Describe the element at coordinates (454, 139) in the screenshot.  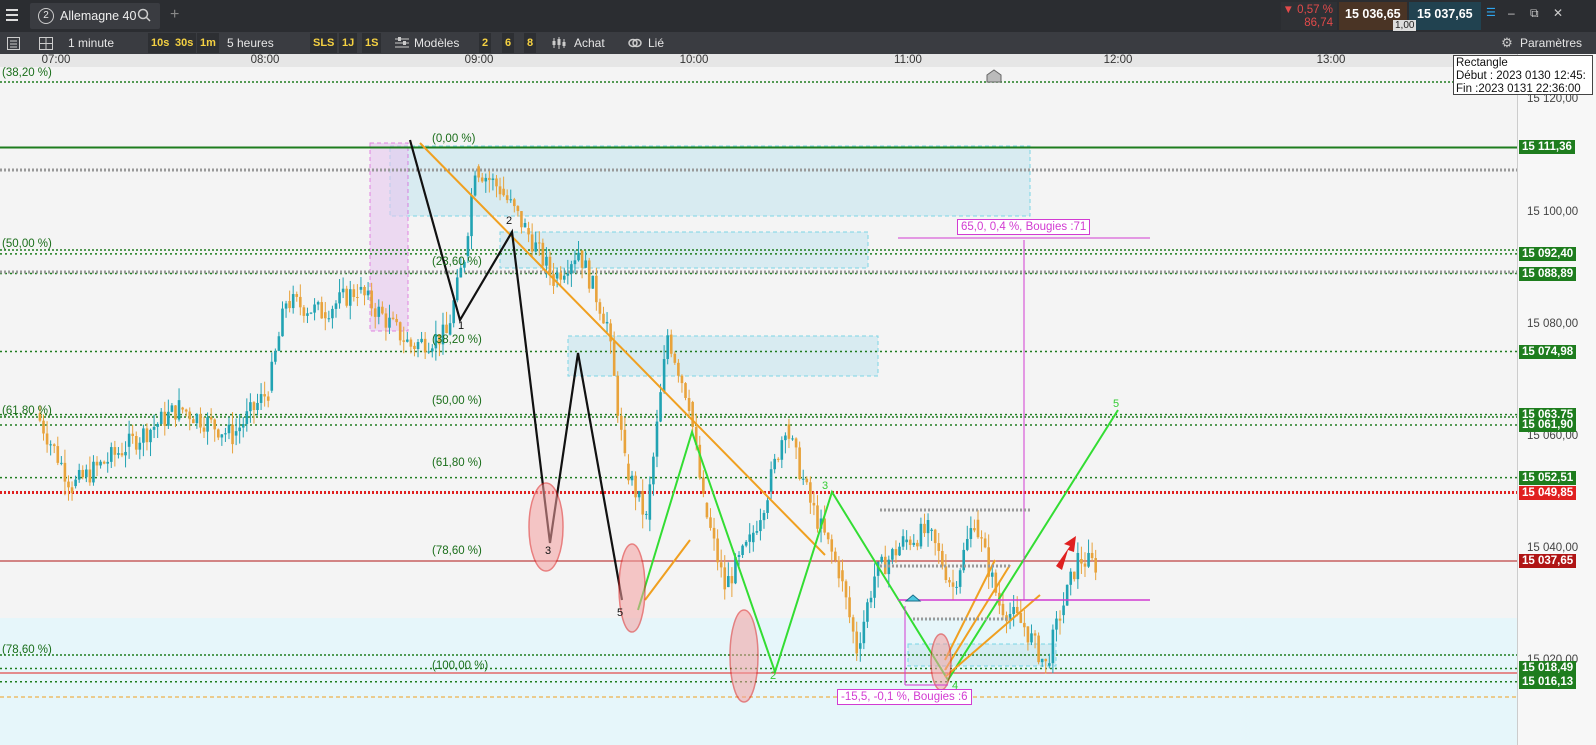
I see `fib-label: (0,00 %)` at that location.